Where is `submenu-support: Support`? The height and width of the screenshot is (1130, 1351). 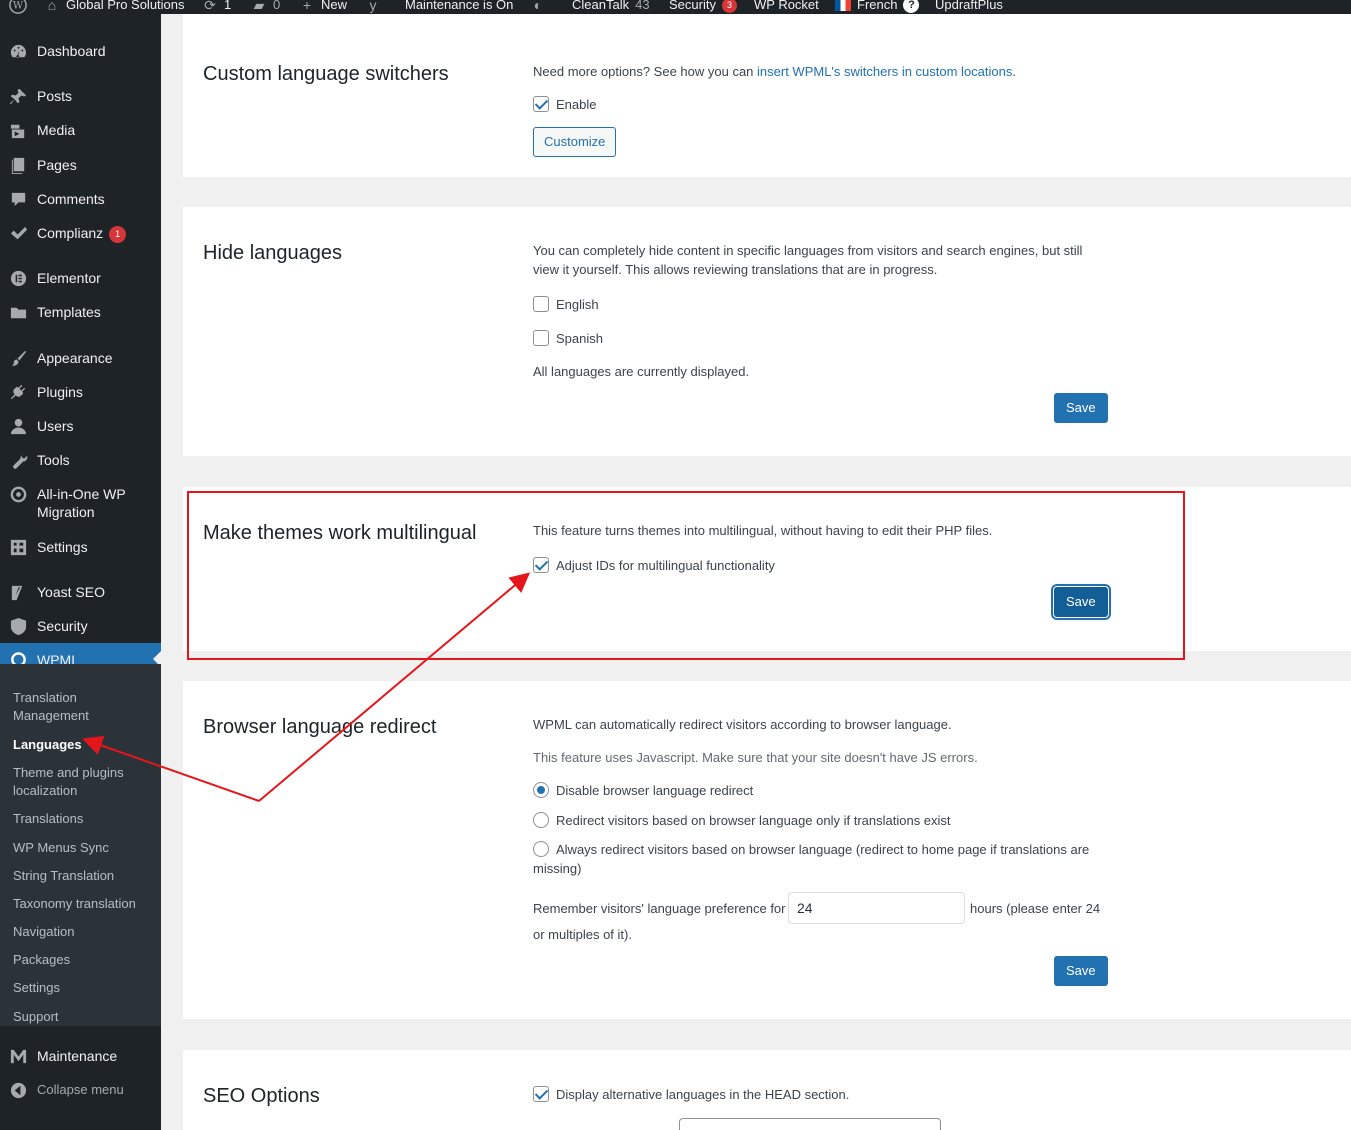
submenu-support: Support is located at coordinates (83, 1017).